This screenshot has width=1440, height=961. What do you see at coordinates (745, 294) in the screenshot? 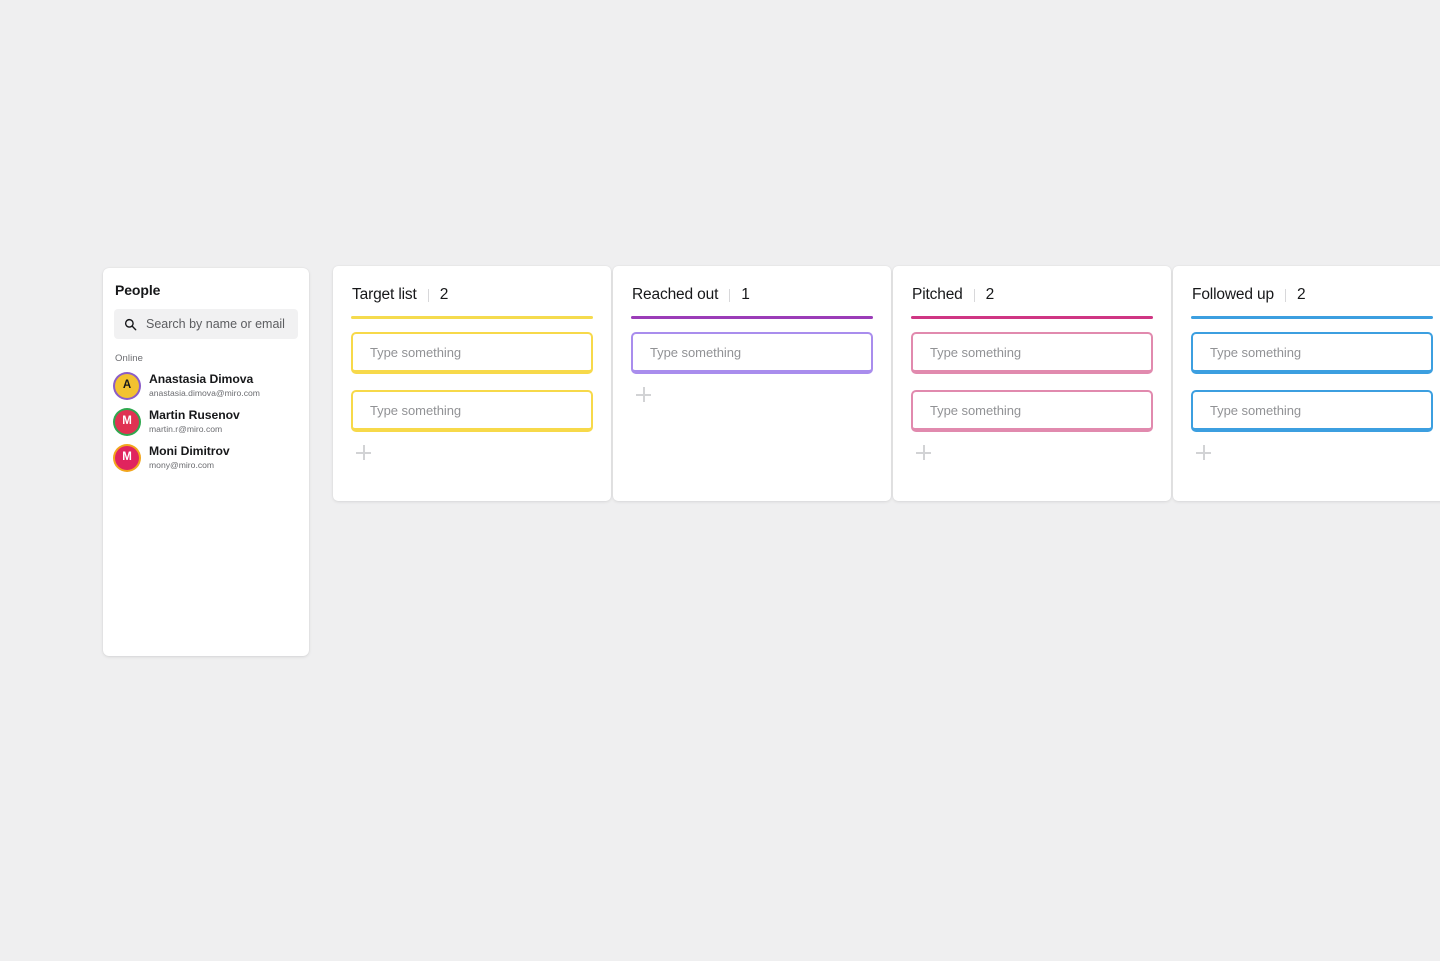
I see `column-card-count: 1` at bounding box center [745, 294].